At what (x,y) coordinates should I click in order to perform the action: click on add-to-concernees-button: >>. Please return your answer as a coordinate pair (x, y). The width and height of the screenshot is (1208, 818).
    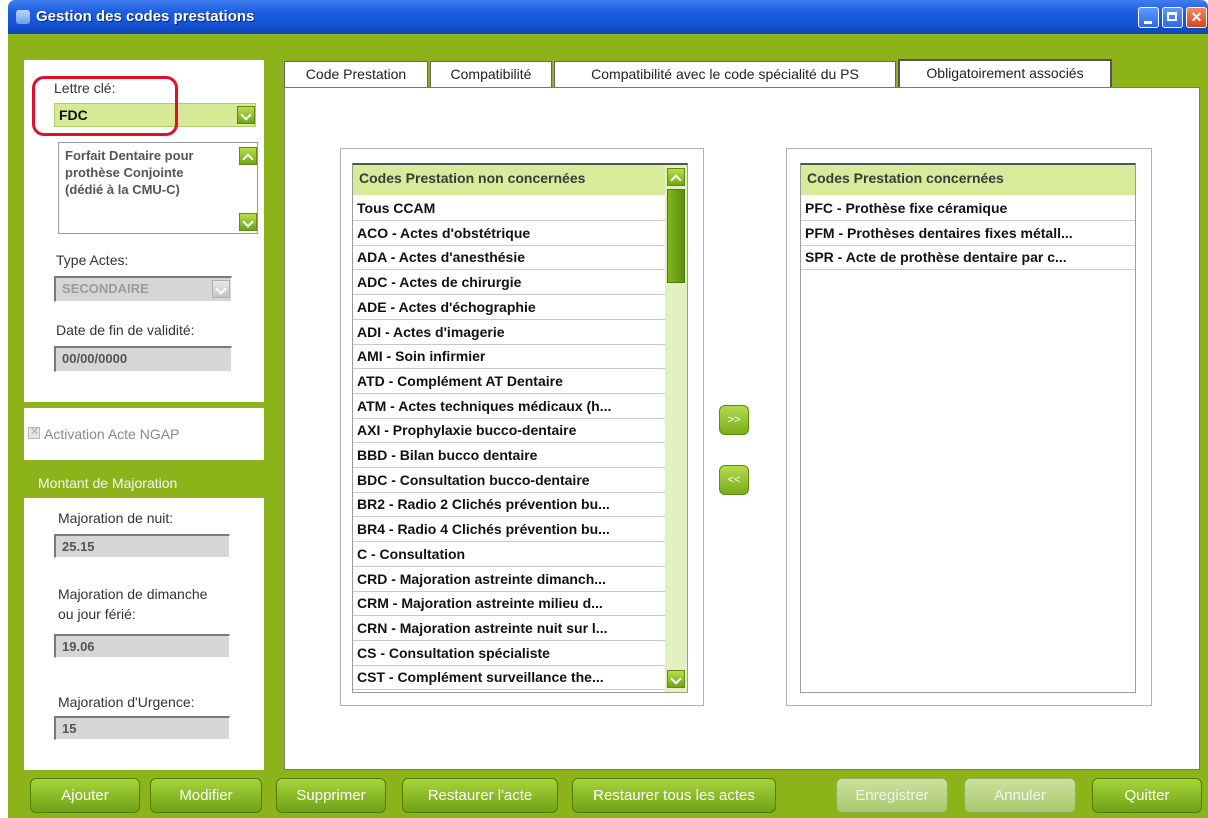
    Looking at the image, I should click on (734, 420).